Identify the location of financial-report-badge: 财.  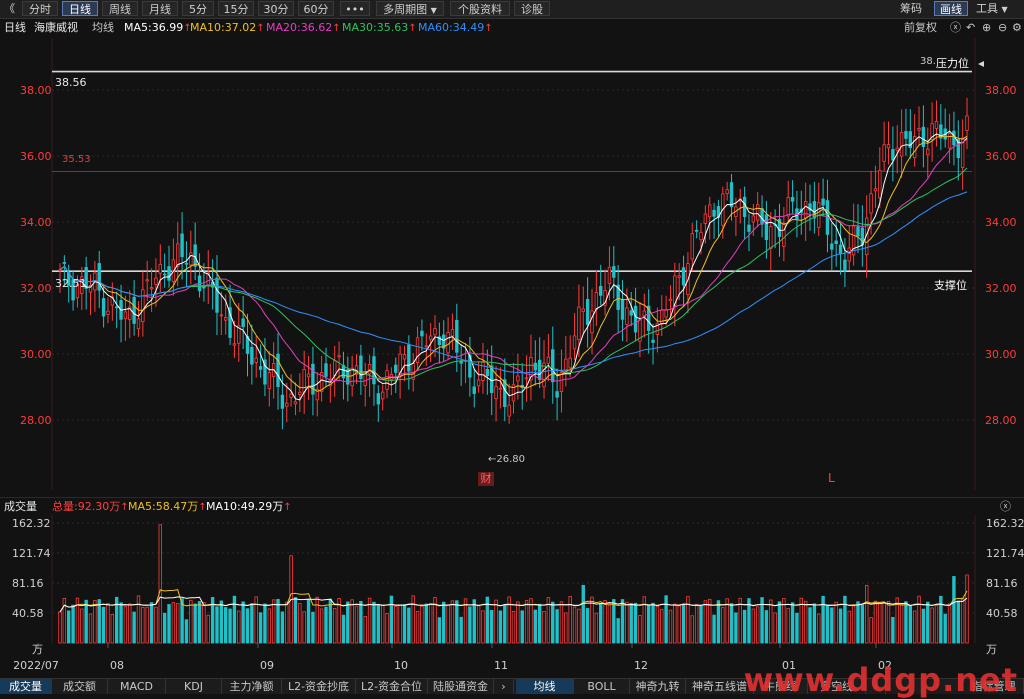
(486, 479).